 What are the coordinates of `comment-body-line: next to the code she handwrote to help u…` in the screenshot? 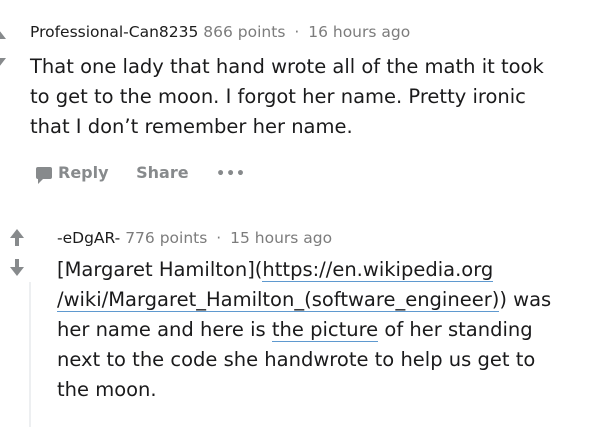 It's located at (296, 359).